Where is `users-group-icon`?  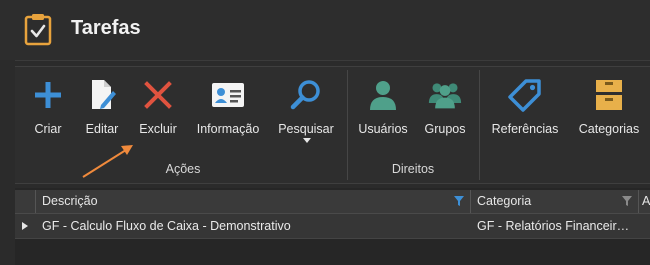 users-group-icon is located at coordinates (445, 95).